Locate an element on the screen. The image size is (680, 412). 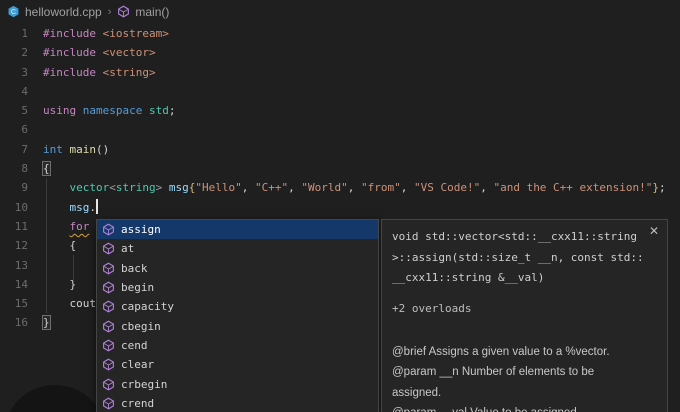
svg-text: C is located at coordinates (13, 12).